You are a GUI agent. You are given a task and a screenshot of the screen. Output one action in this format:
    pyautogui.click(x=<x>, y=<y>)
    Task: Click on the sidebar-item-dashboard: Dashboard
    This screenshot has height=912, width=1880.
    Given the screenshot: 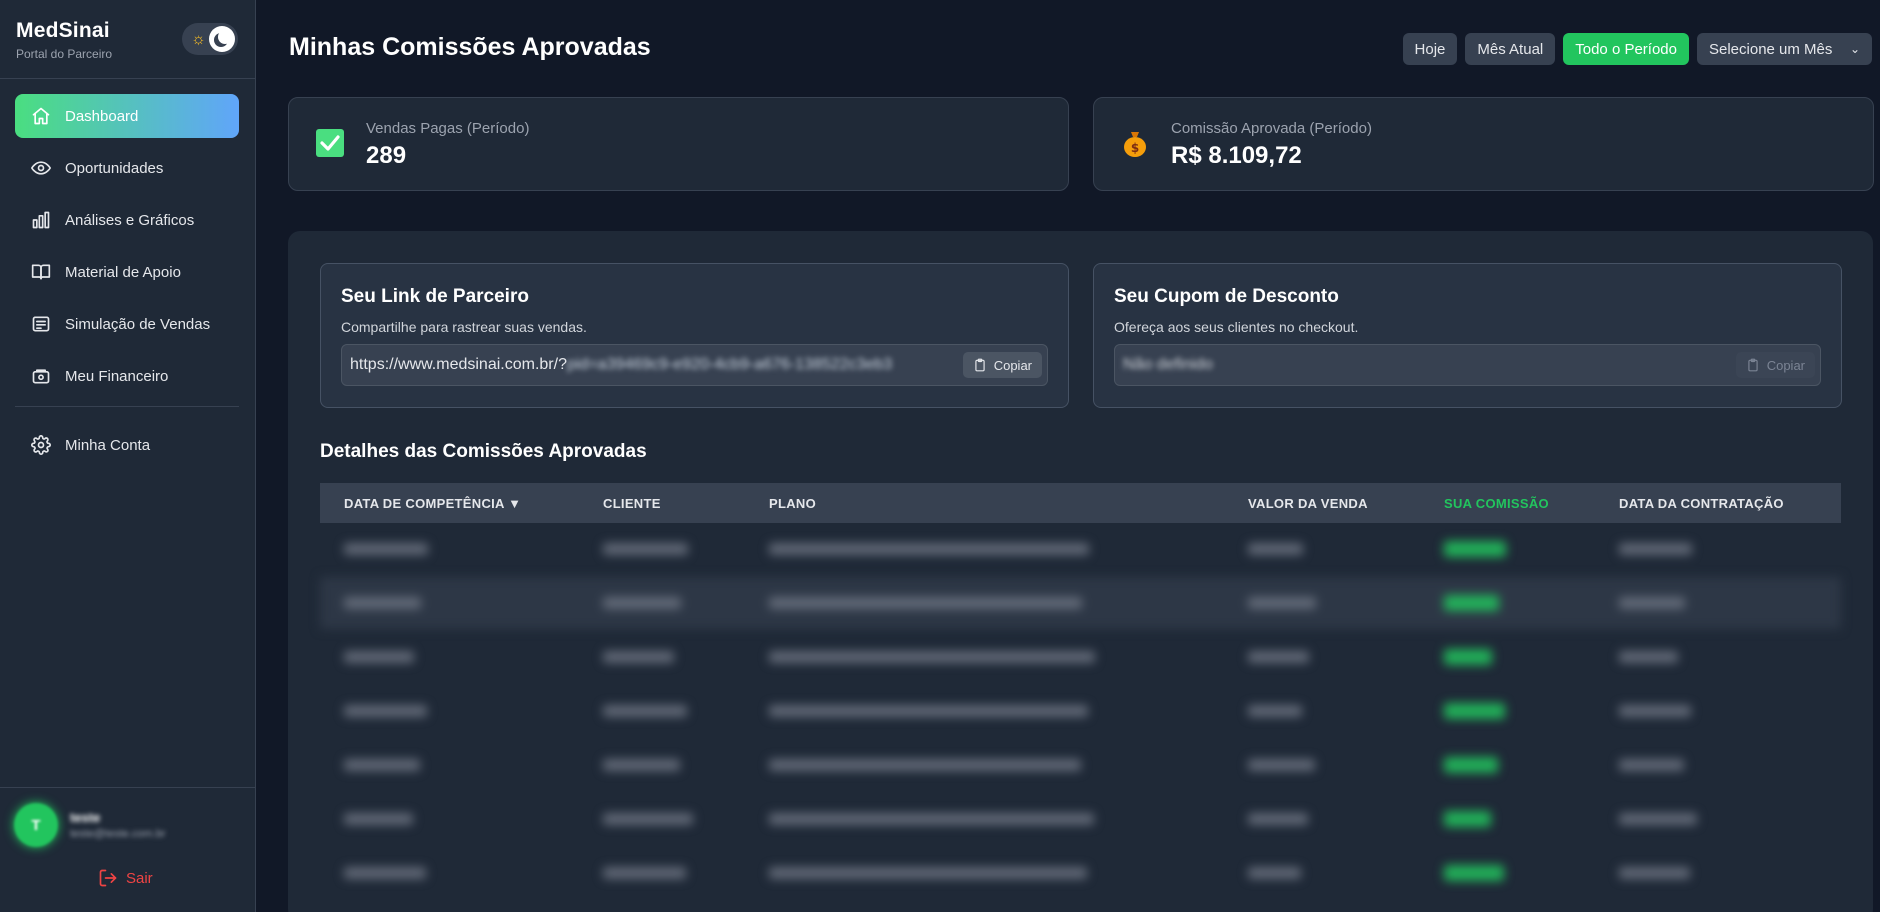 What is the action you would take?
    pyautogui.click(x=127, y=116)
    